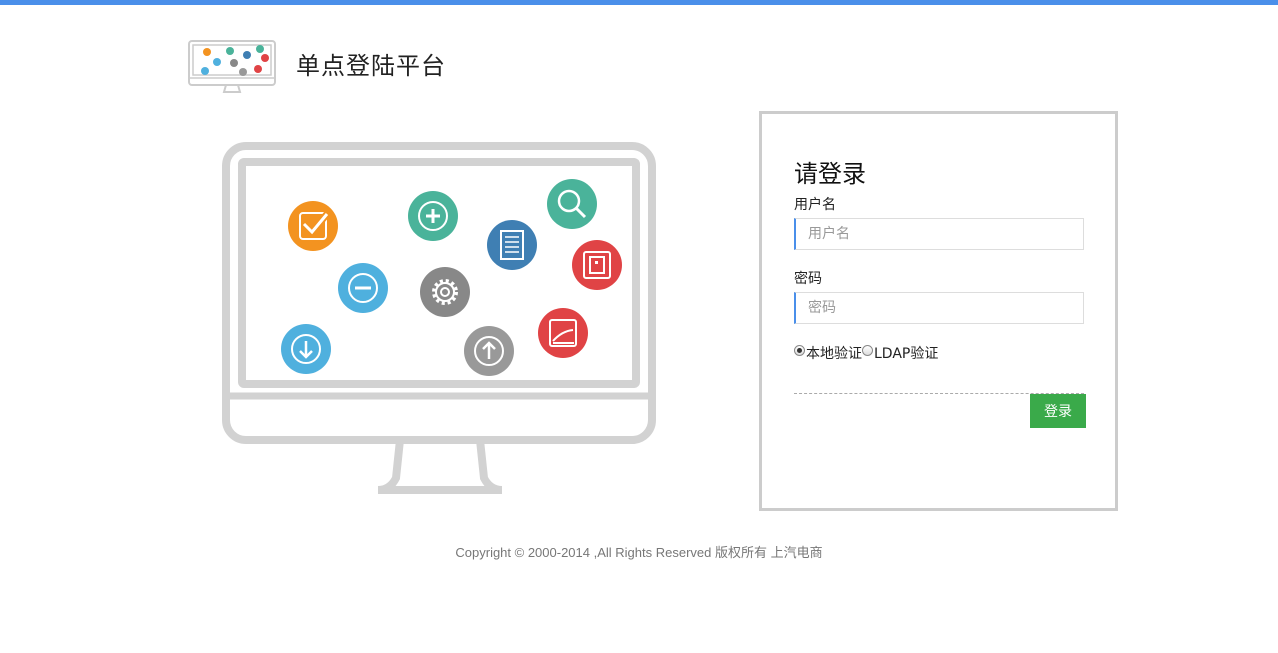 This screenshot has height=653, width=1278. Describe the element at coordinates (313, 226) in the screenshot. I see `check-icon` at that location.